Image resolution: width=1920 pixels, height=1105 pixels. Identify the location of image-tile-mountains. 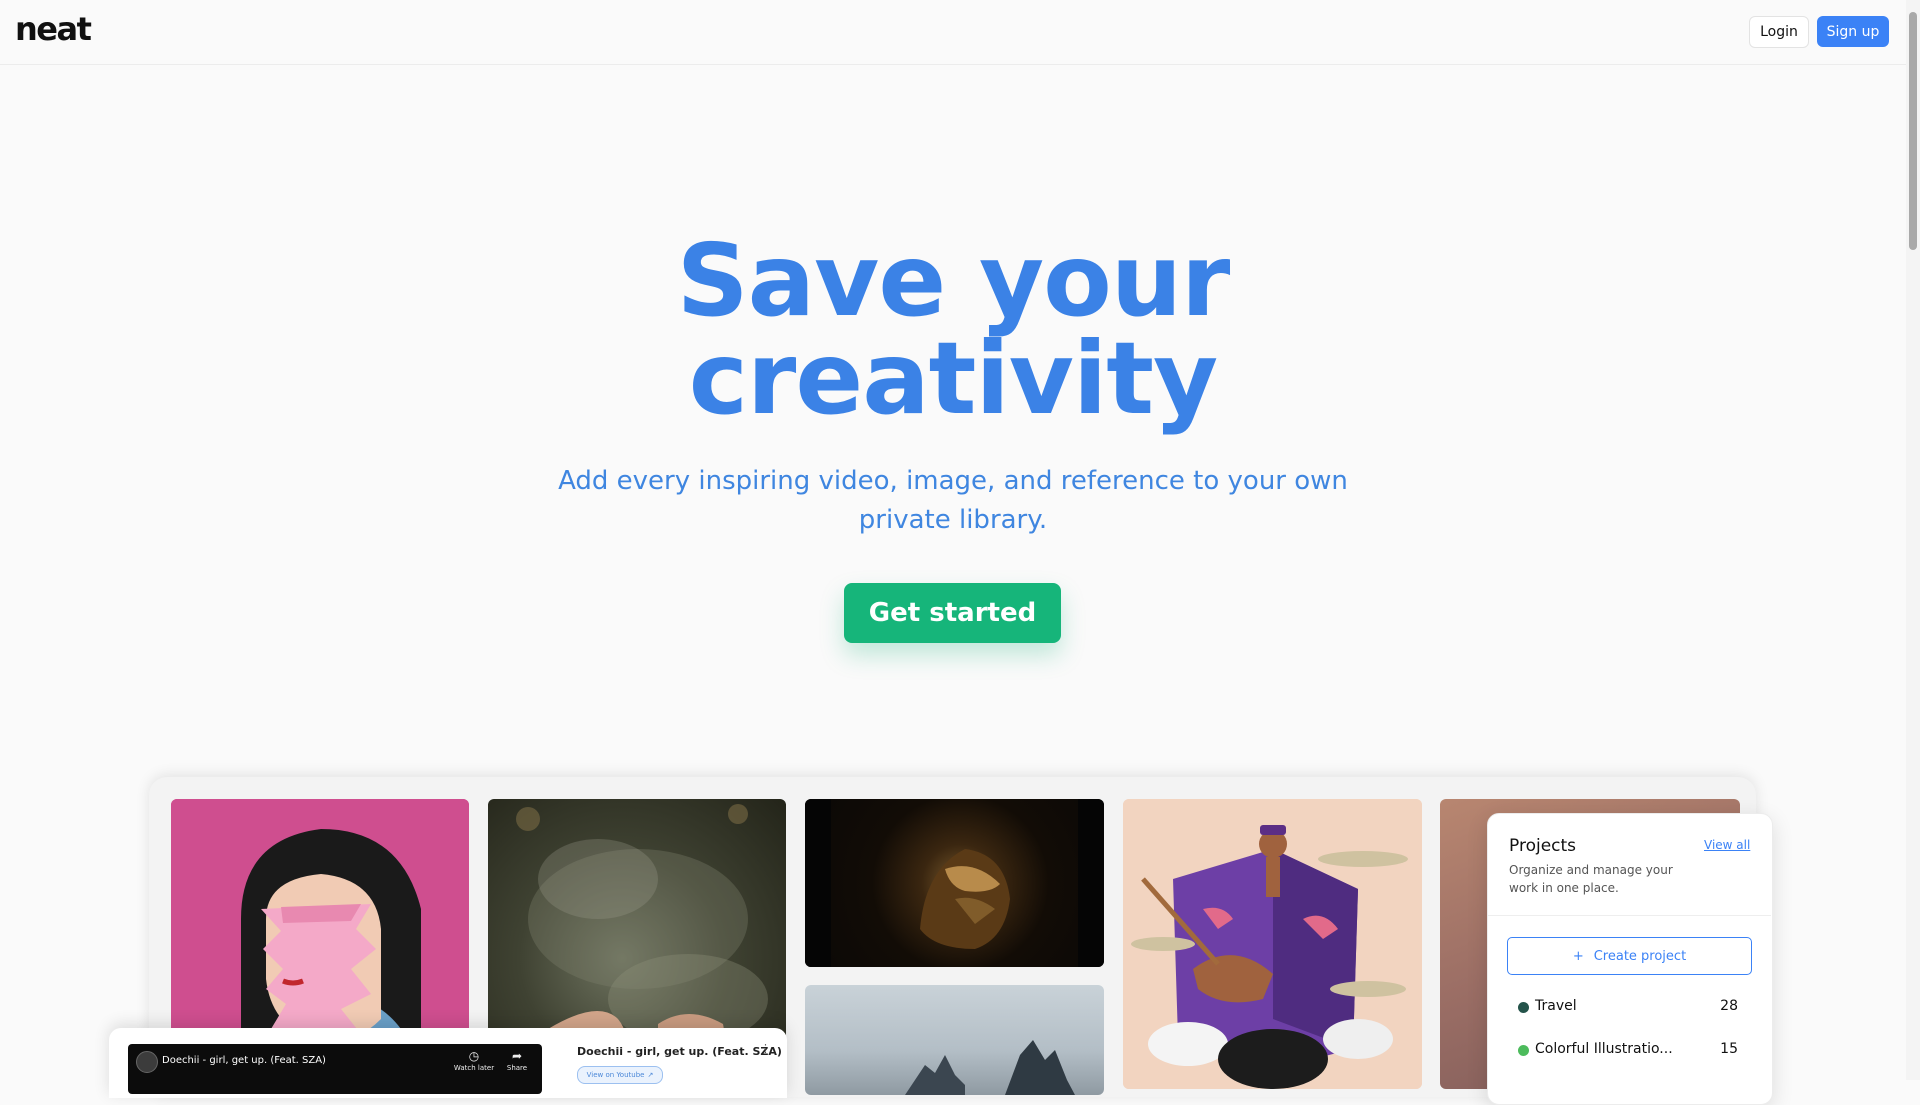
(954, 1040).